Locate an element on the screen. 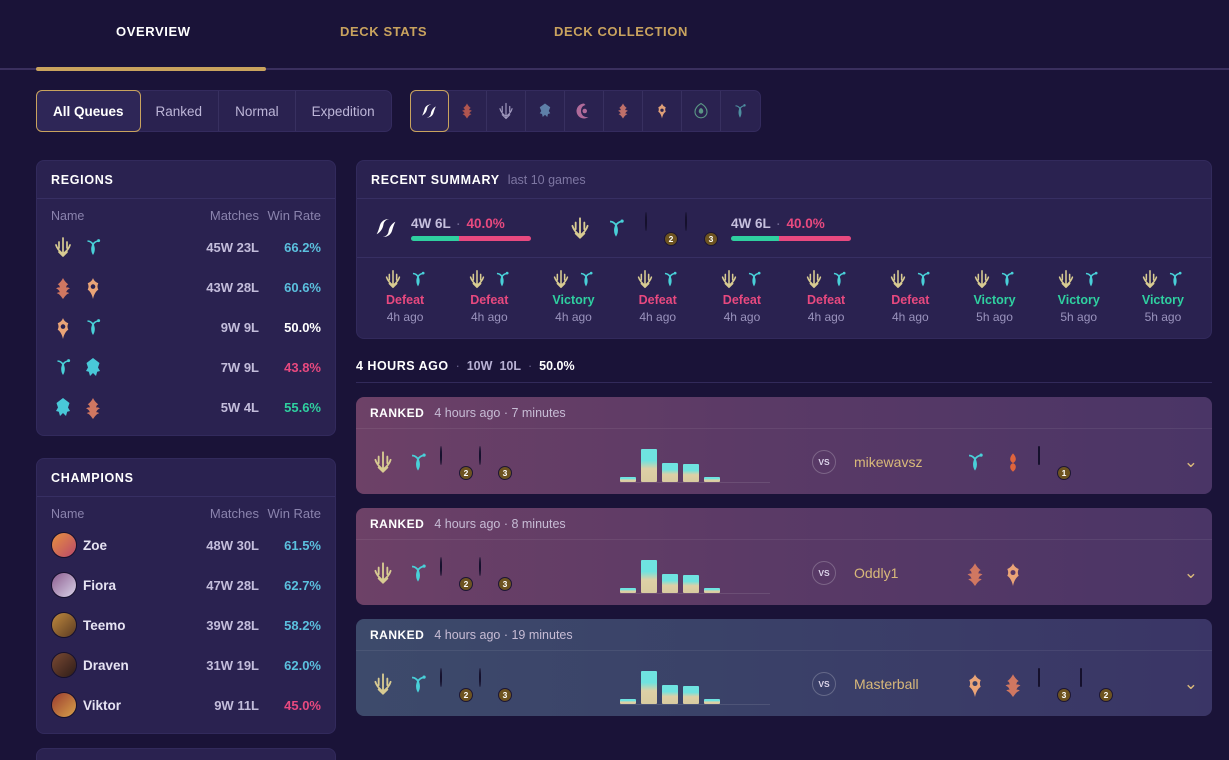 The width and height of the screenshot is (1229, 760). champions-table-header: Name Matches Win Rate is located at coordinates (186, 511).